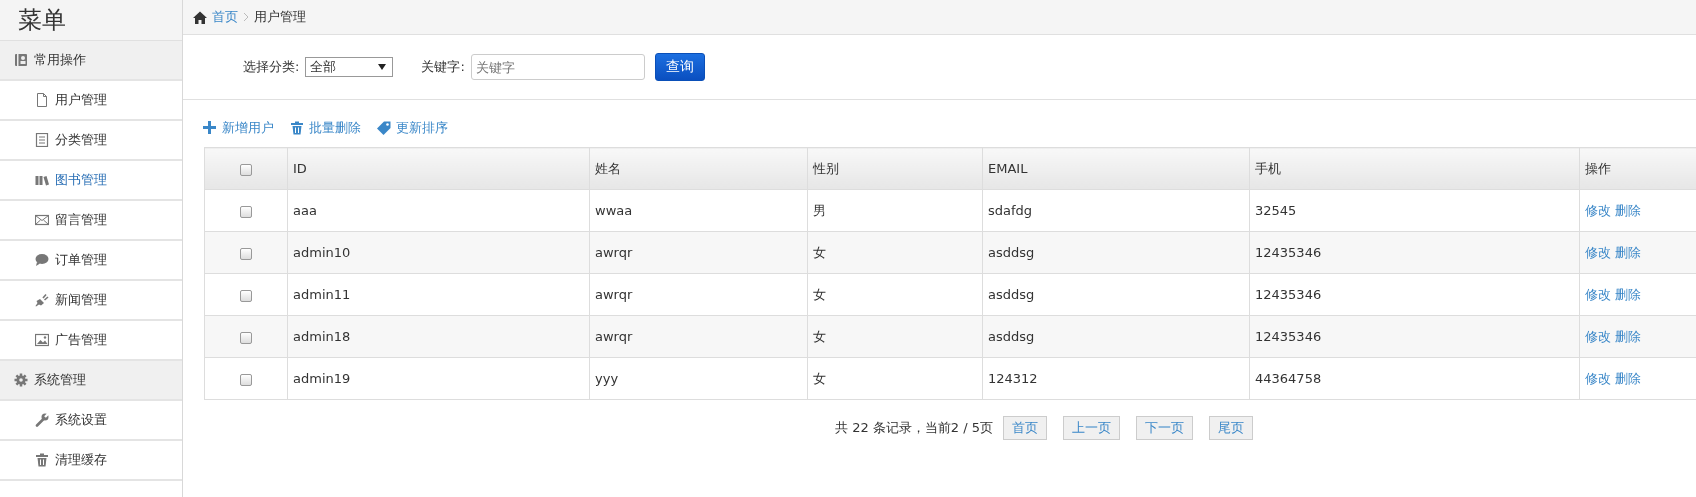 The height and width of the screenshot is (497, 1696). What do you see at coordinates (438, 294) in the screenshot?
I see `table-cell: admin11` at bounding box center [438, 294].